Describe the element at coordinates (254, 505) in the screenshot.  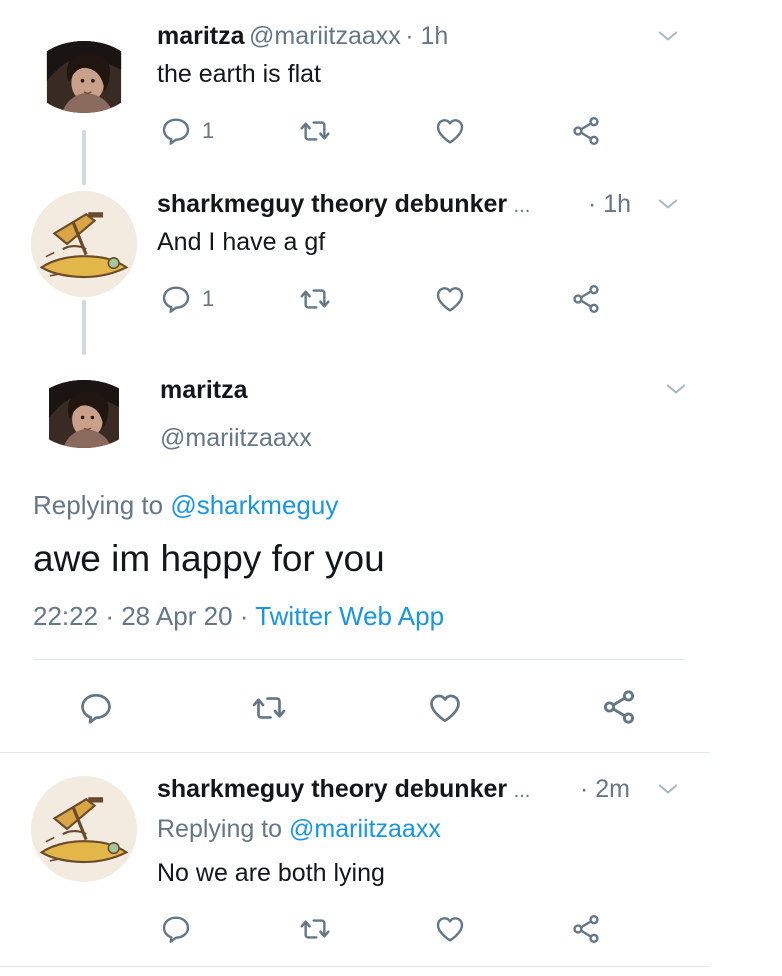
I see `replying-to-handle: @sharkmeguy` at that location.